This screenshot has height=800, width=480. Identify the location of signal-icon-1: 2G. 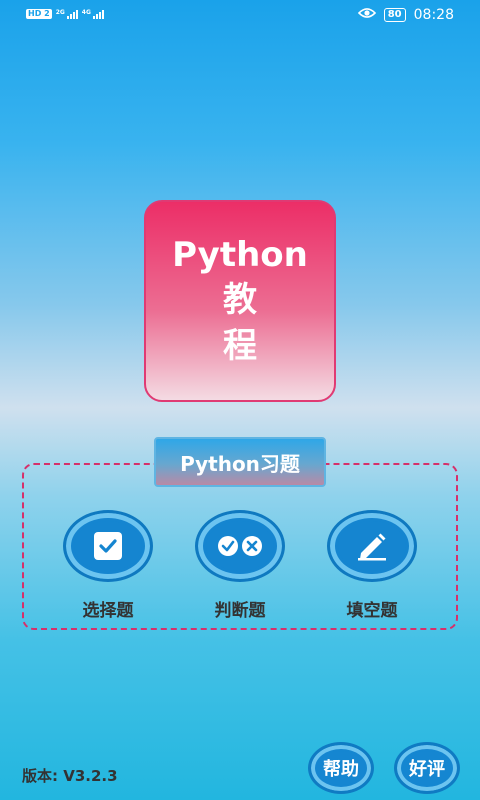
(66, 13).